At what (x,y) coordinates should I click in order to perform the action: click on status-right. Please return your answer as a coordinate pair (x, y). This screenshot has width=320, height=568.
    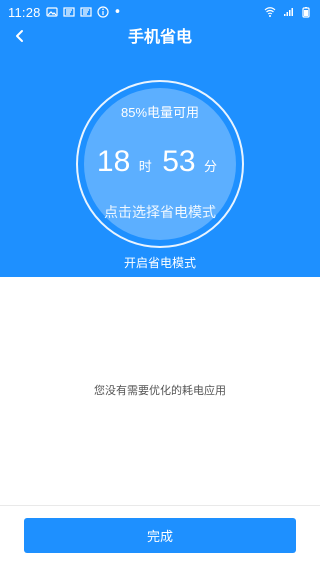
    Looking at the image, I should click on (288, 12).